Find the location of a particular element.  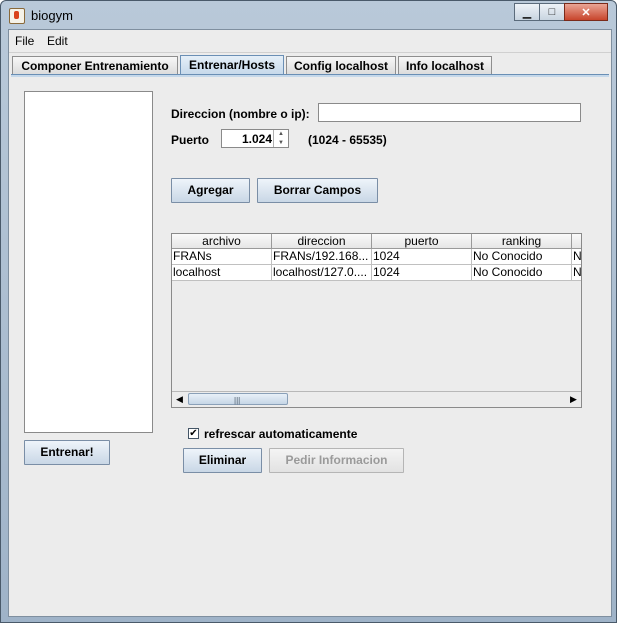

spinner-arrows: ▲ ▼ is located at coordinates (280, 138).